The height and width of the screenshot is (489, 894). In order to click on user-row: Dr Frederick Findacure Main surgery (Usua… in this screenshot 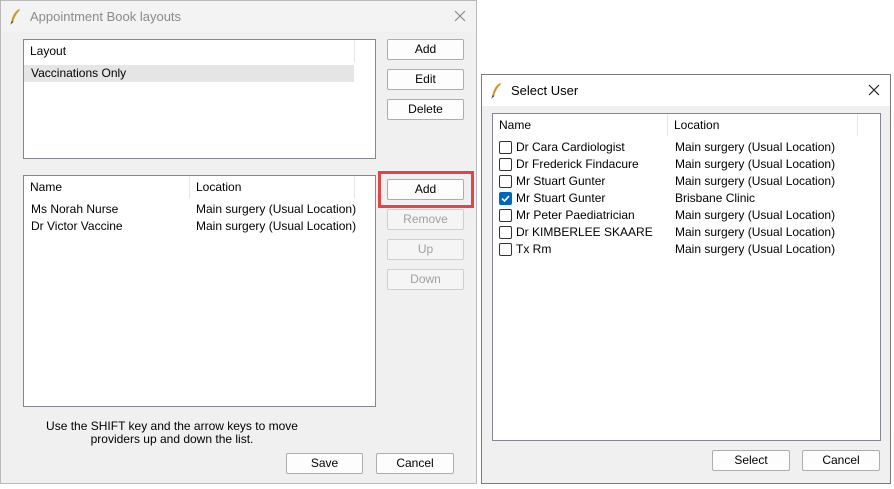, I will do `click(686, 164)`.